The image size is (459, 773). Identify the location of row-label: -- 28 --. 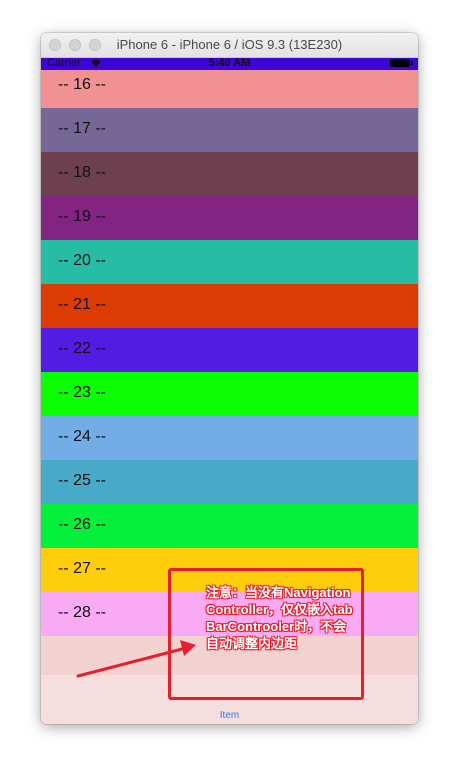
(82, 612).